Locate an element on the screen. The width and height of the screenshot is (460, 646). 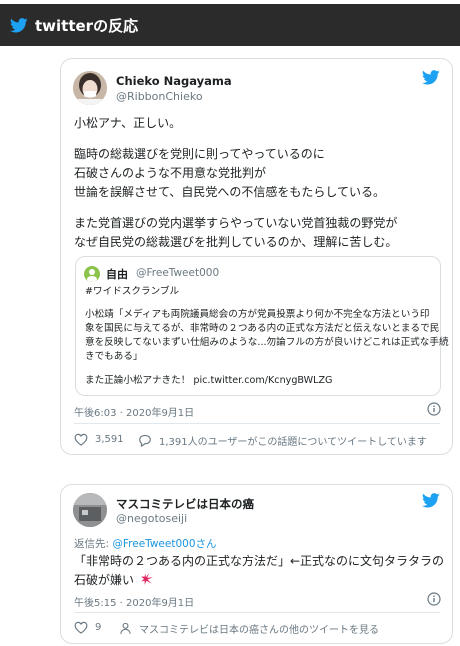
page-title: twitterの反応 is located at coordinates (87, 25).